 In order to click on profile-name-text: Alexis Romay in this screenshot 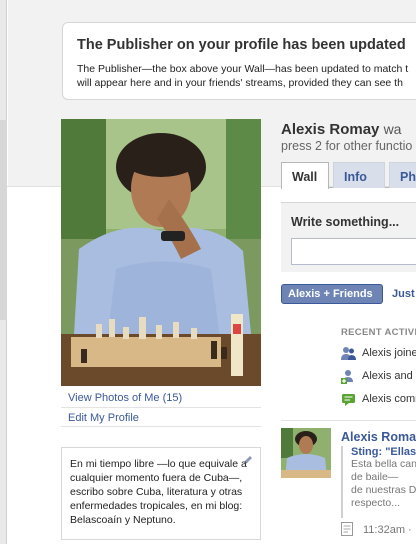, I will do `click(330, 129)`.